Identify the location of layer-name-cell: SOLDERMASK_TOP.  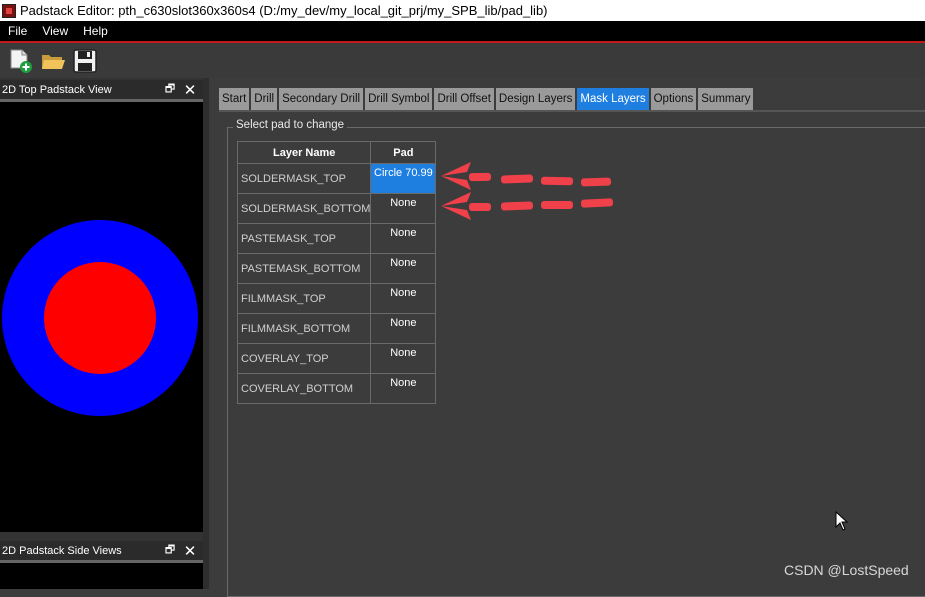
(304, 178).